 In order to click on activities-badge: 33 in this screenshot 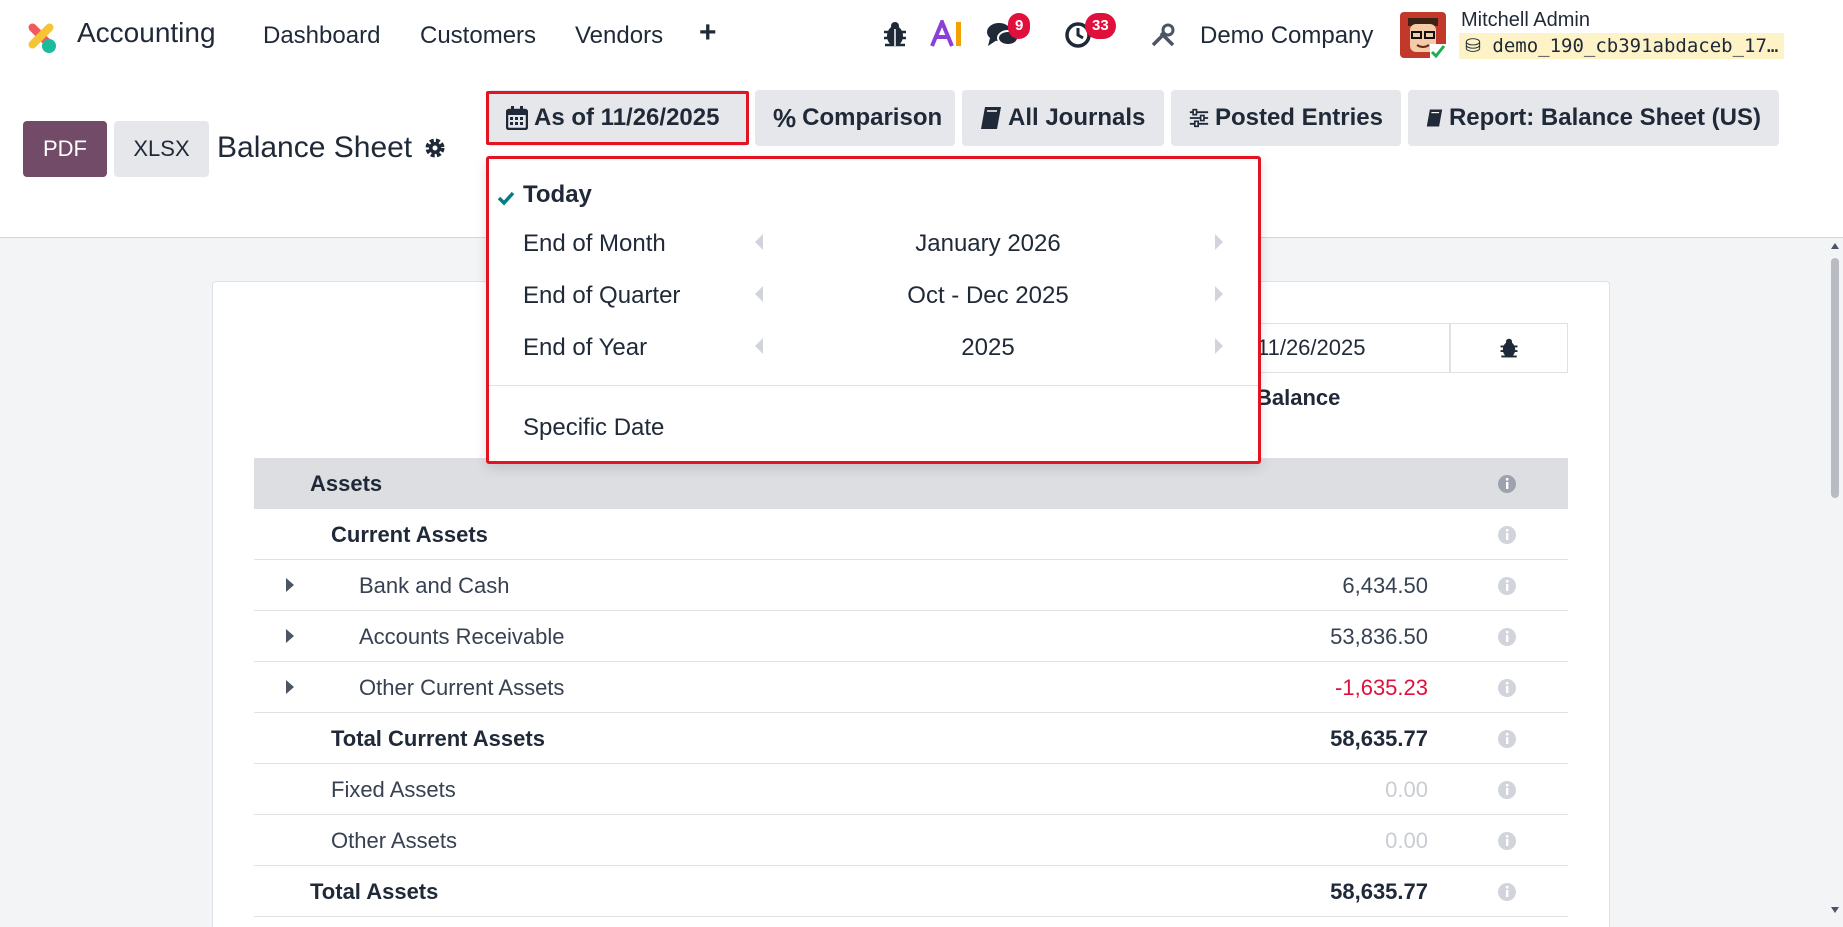, I will do `click(1100, 26)`.